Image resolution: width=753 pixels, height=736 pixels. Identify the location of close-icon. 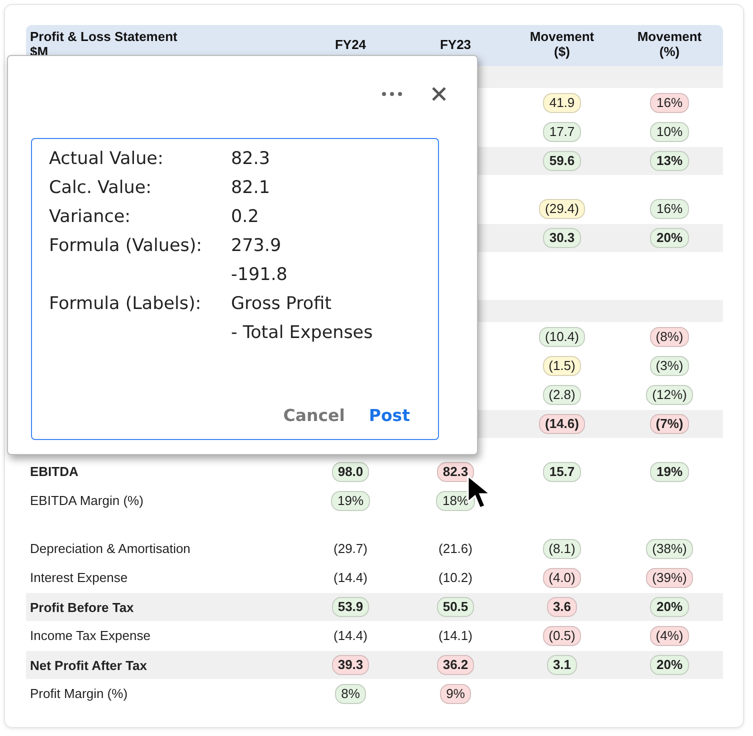
(439, 94).